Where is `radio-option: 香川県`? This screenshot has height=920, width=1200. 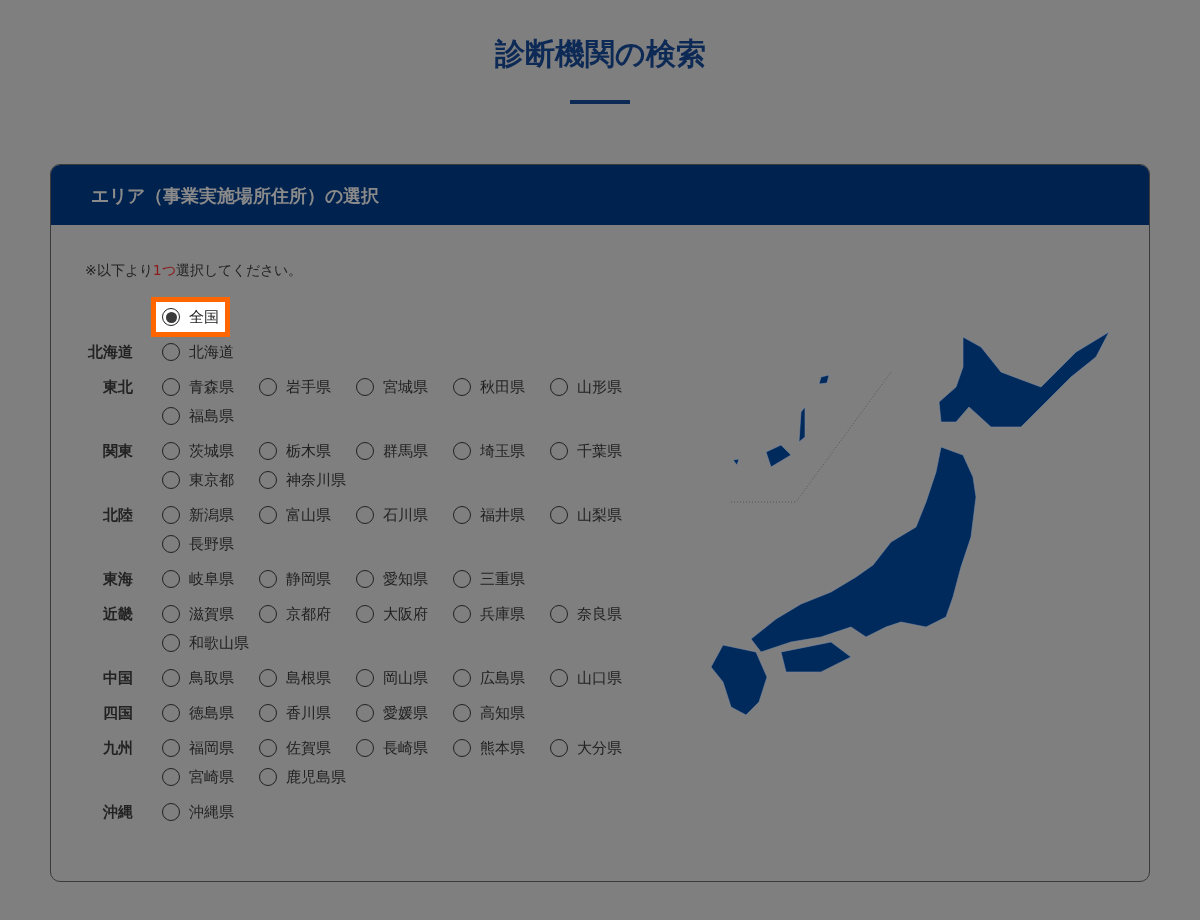
radio-option: 香川県 is located at coordinates (307, 713).